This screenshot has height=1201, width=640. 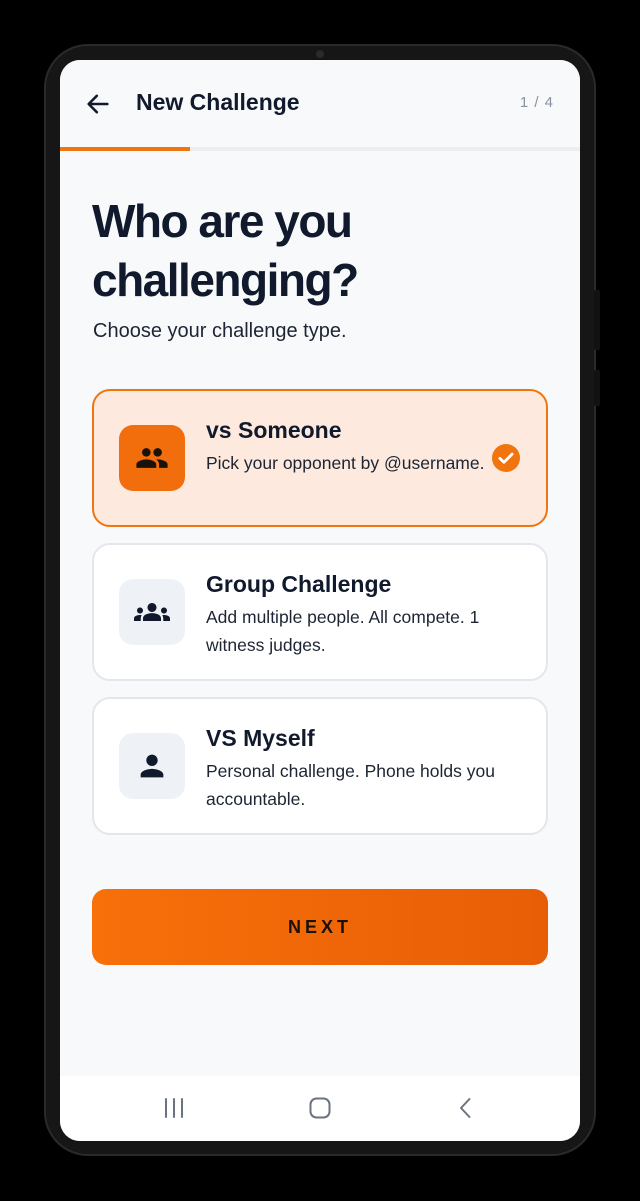 What do you see at coordinates (597, 320) in the screenshot?
I see `volume-button` at bounding box center [597, 320].